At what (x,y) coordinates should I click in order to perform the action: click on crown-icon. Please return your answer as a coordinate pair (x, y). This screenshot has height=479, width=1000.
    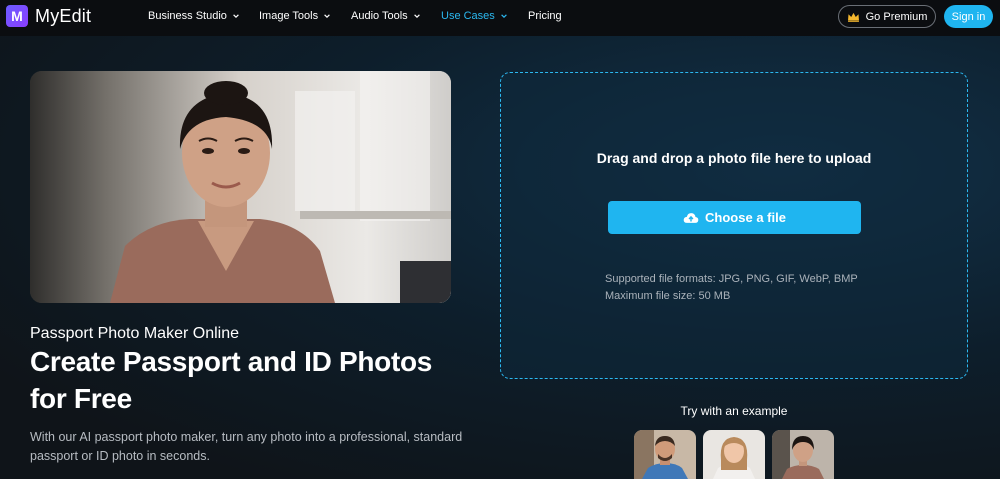
    Looking at the image, I should click on (853, 17).